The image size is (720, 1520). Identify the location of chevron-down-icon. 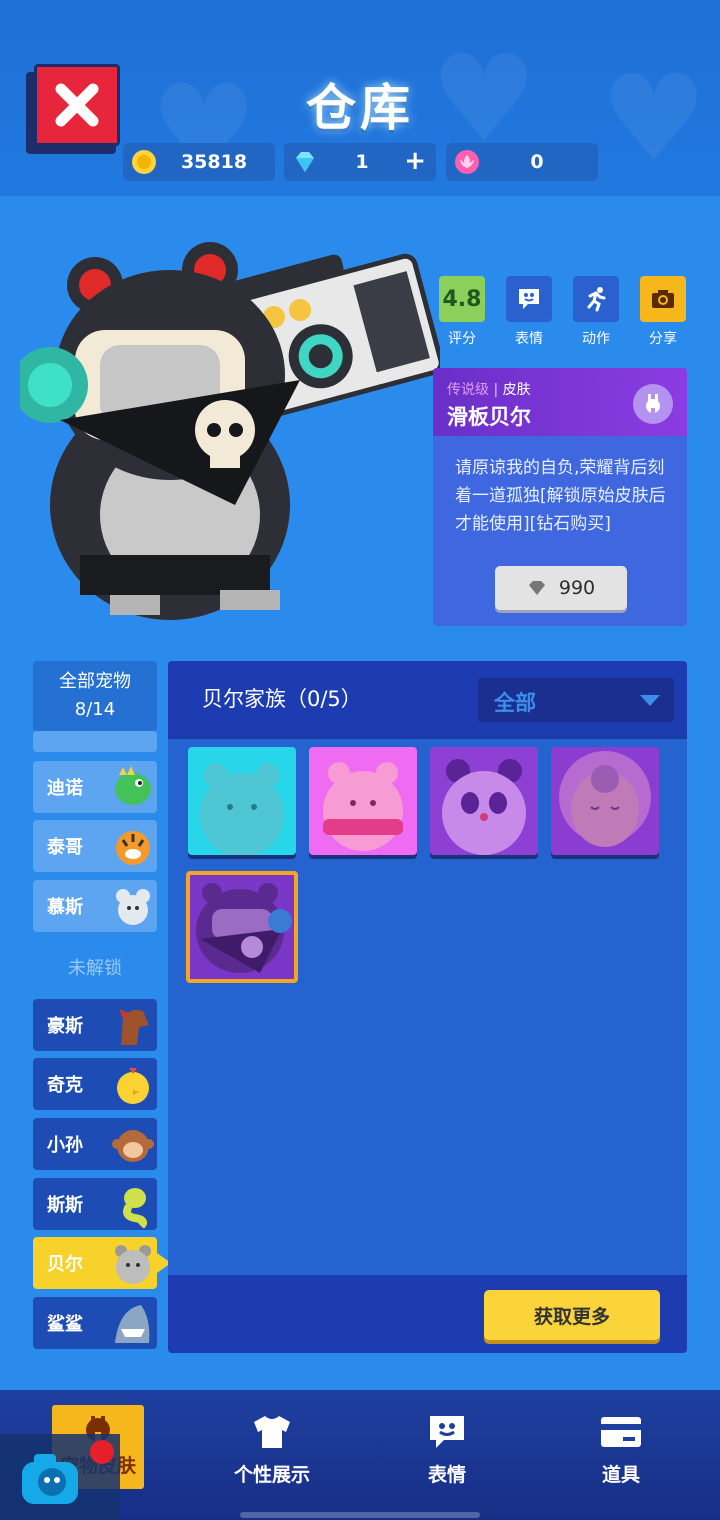
(650, 700).